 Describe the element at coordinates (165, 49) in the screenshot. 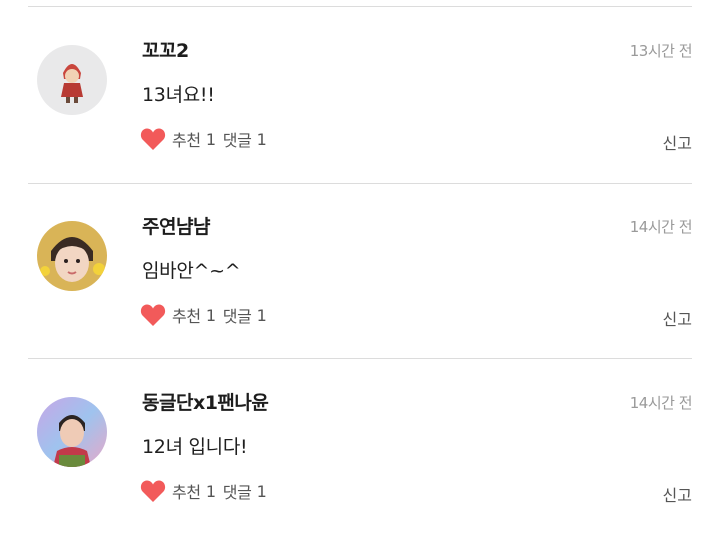

I see `username: 꼬꼬2` at that location.